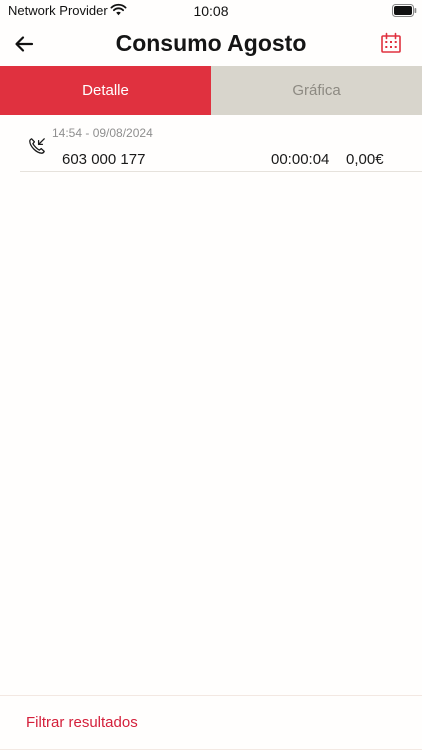 The image size is (422, 750). I want to click on status-bar: Network Provider 10:08, so click(211, 11).